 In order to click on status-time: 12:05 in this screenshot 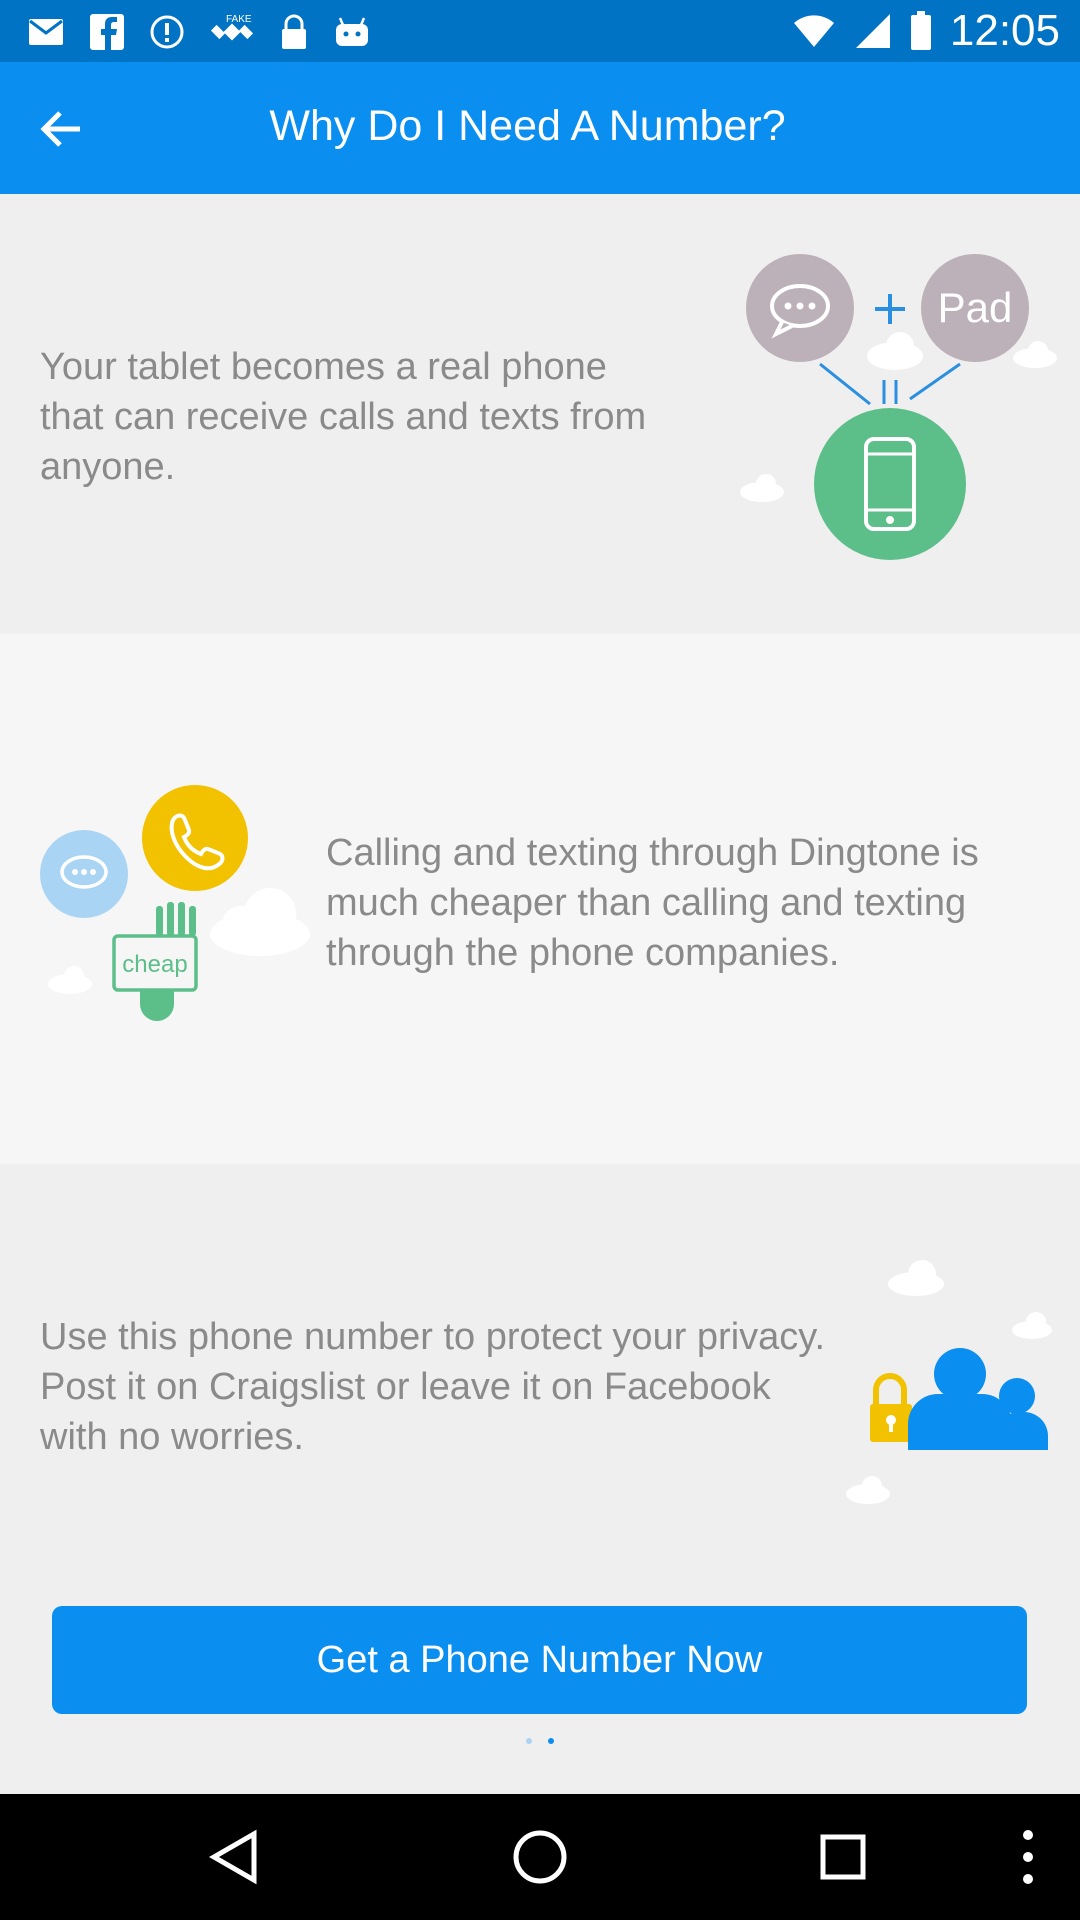, I will do `click(1004, 30)`.